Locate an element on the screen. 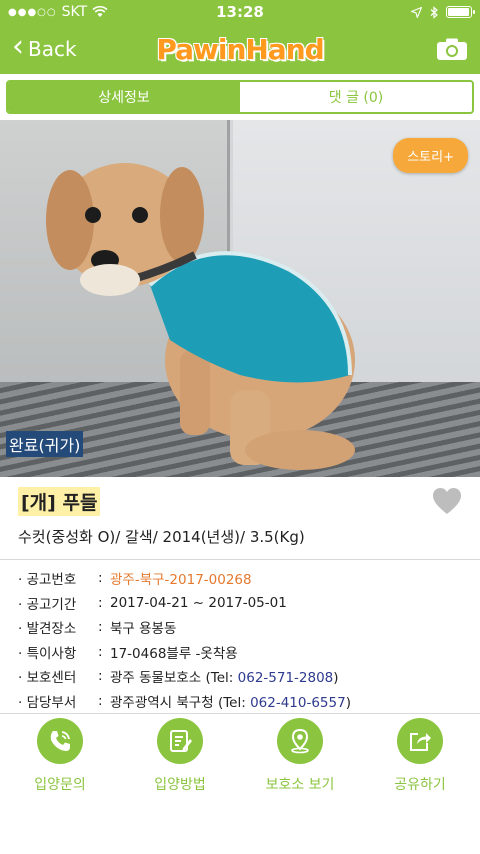 This screenshot has width=480, height=854. action-label: 입양방법 is located at coordinates (180, 785).